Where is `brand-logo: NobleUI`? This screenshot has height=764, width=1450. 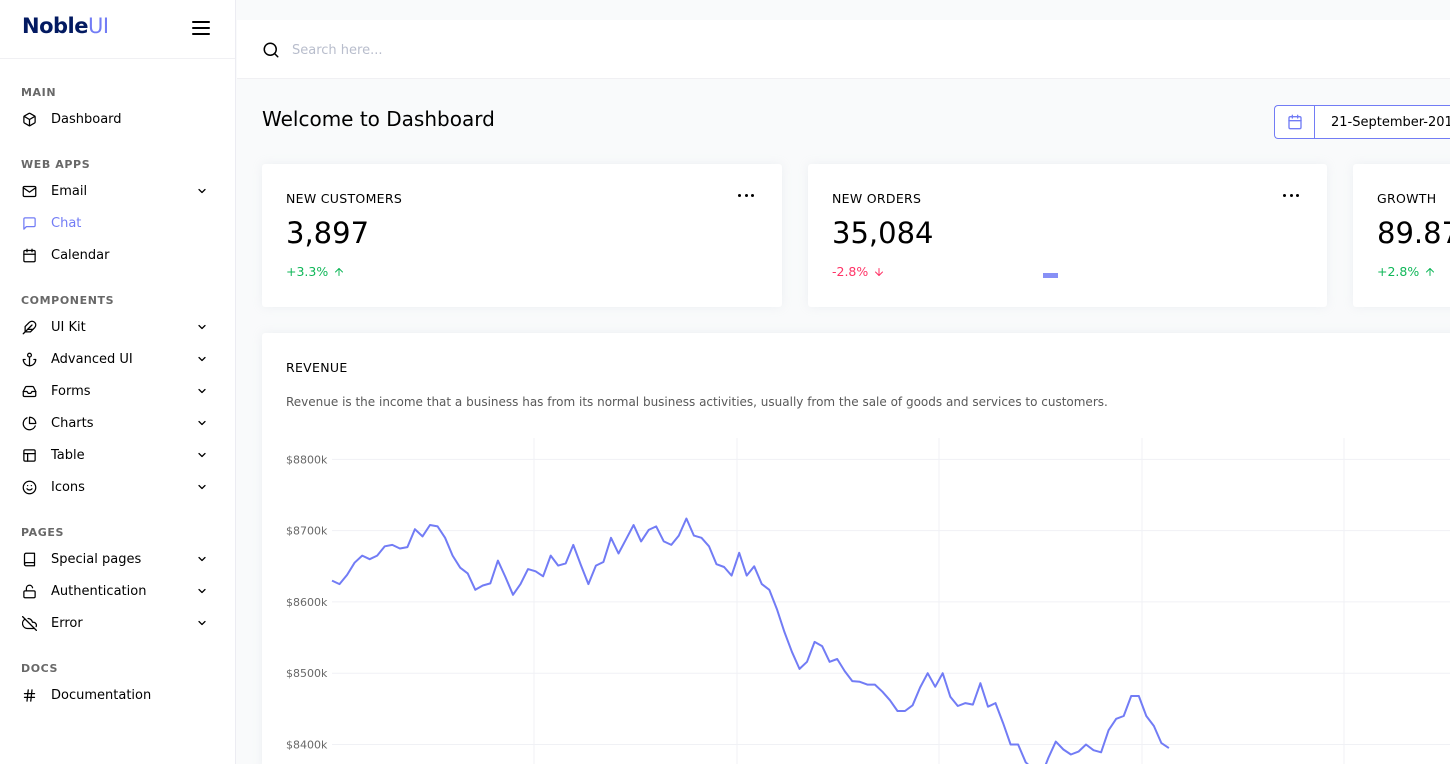
brand-logo: NobleUI is located at coordinates (65, 26).